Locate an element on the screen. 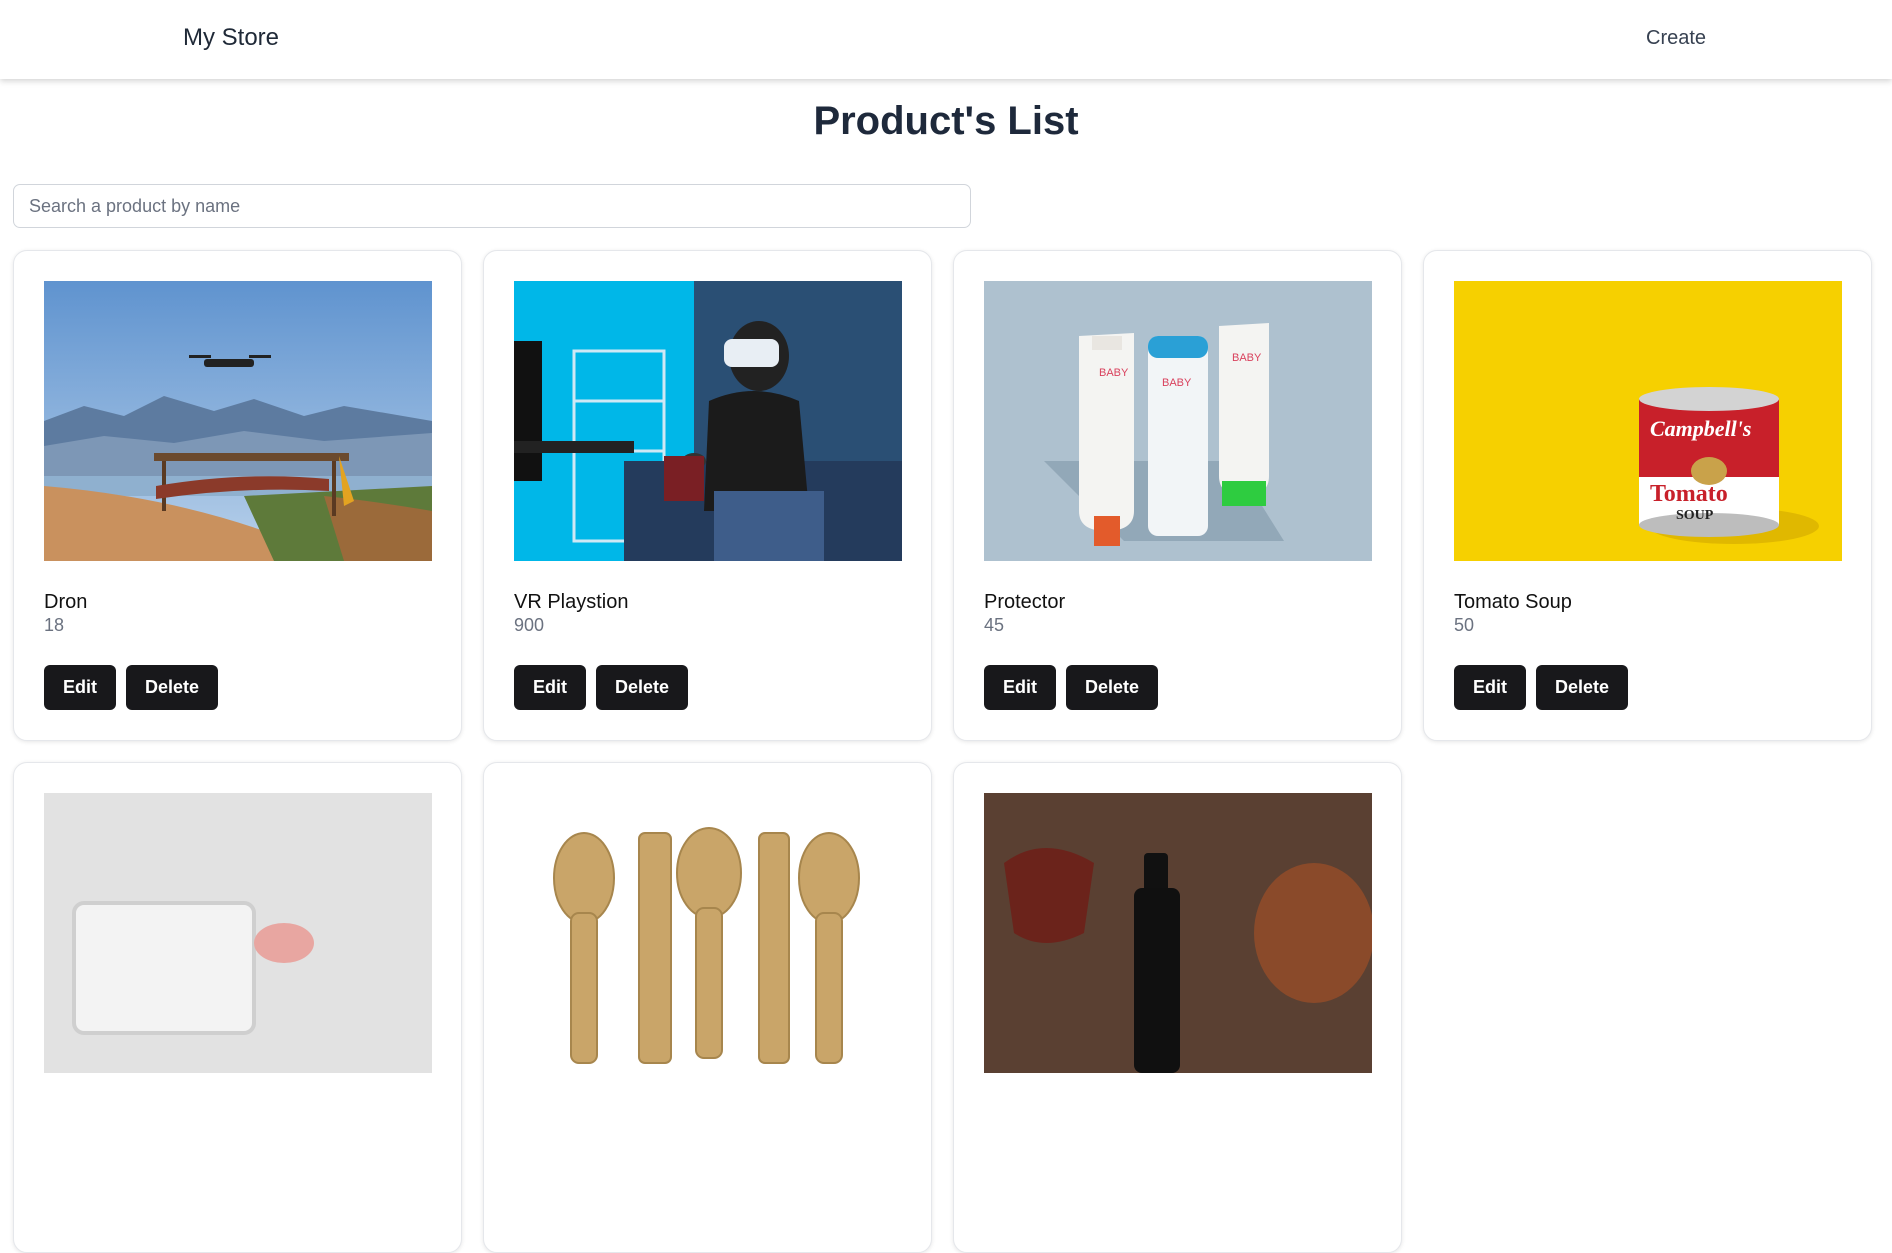 The width and height of the screenshot is (1892, 1253). product-card: Dron 18 Edit Delete is located at coordinates (237, 495).